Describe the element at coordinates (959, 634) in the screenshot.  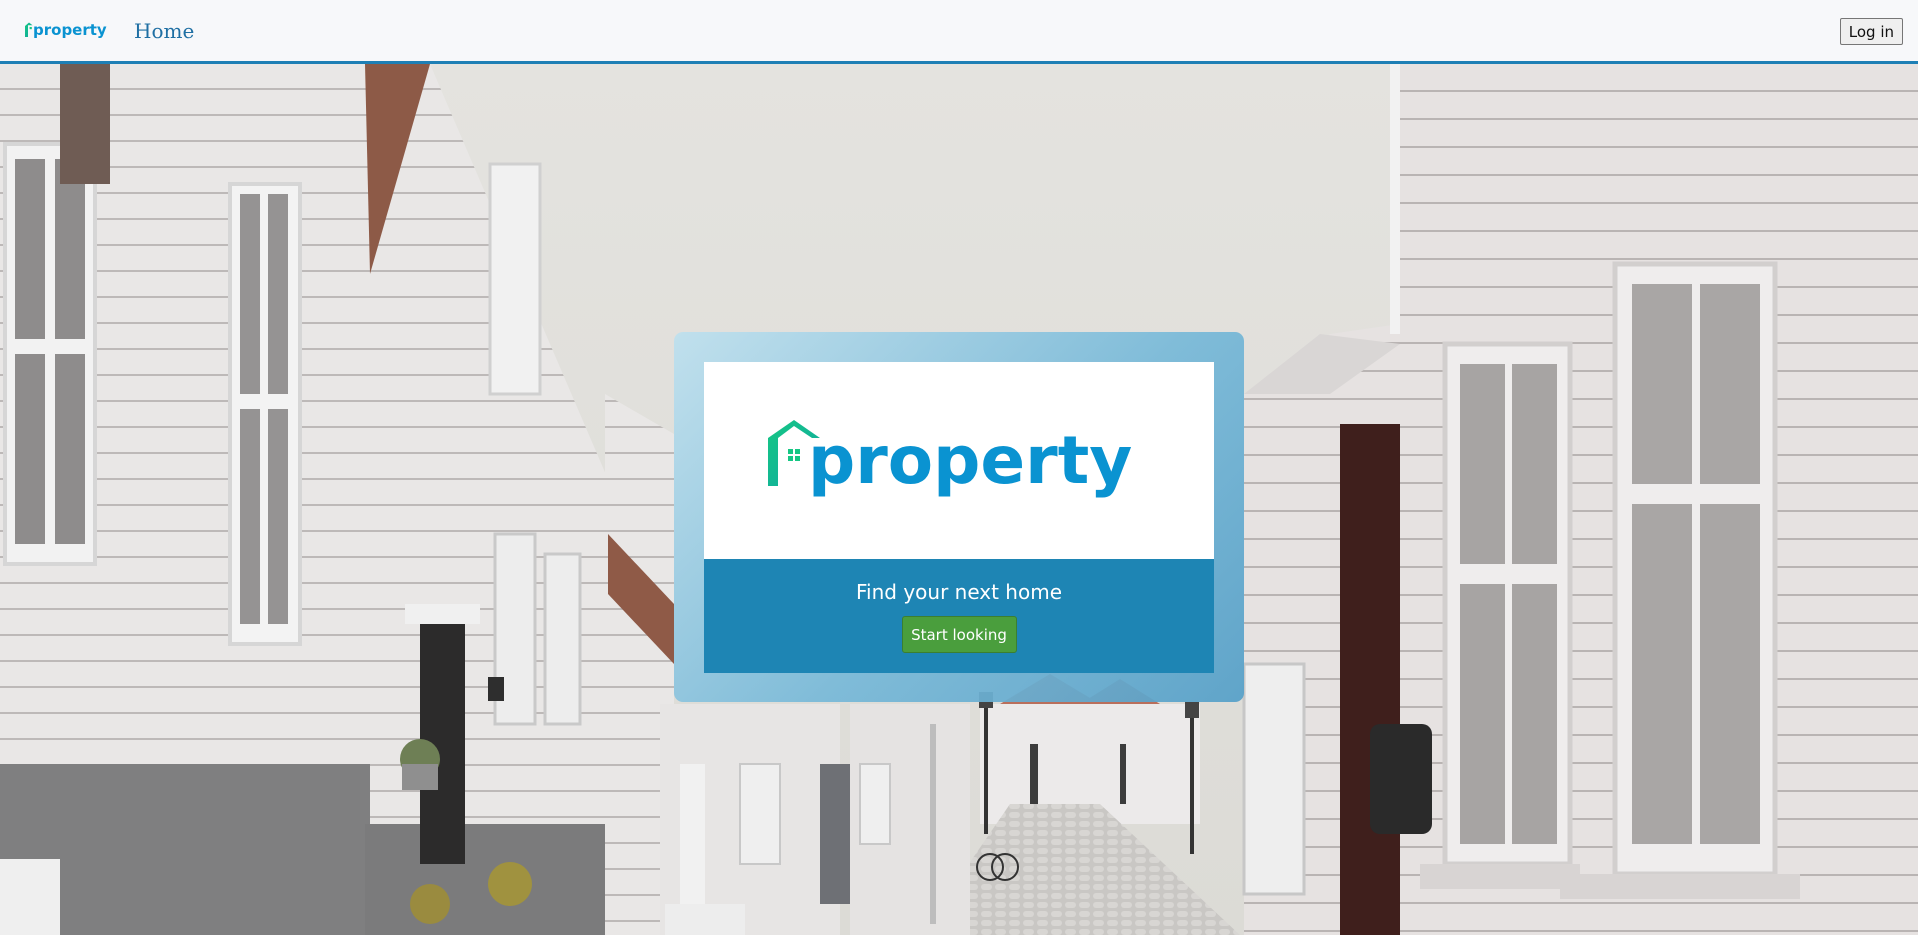
I see `start-looking-button: Start looking` at that location.